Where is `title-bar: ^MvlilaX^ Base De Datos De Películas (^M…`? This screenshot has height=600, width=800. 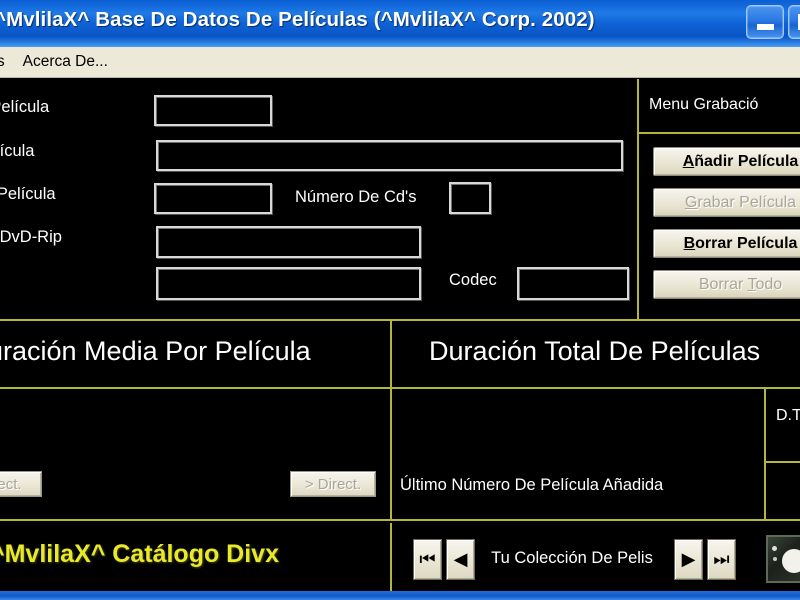 title-bar: ^MvlilaX^ Base De Datos De Películas (^M… is located at coordinates (400, 23).